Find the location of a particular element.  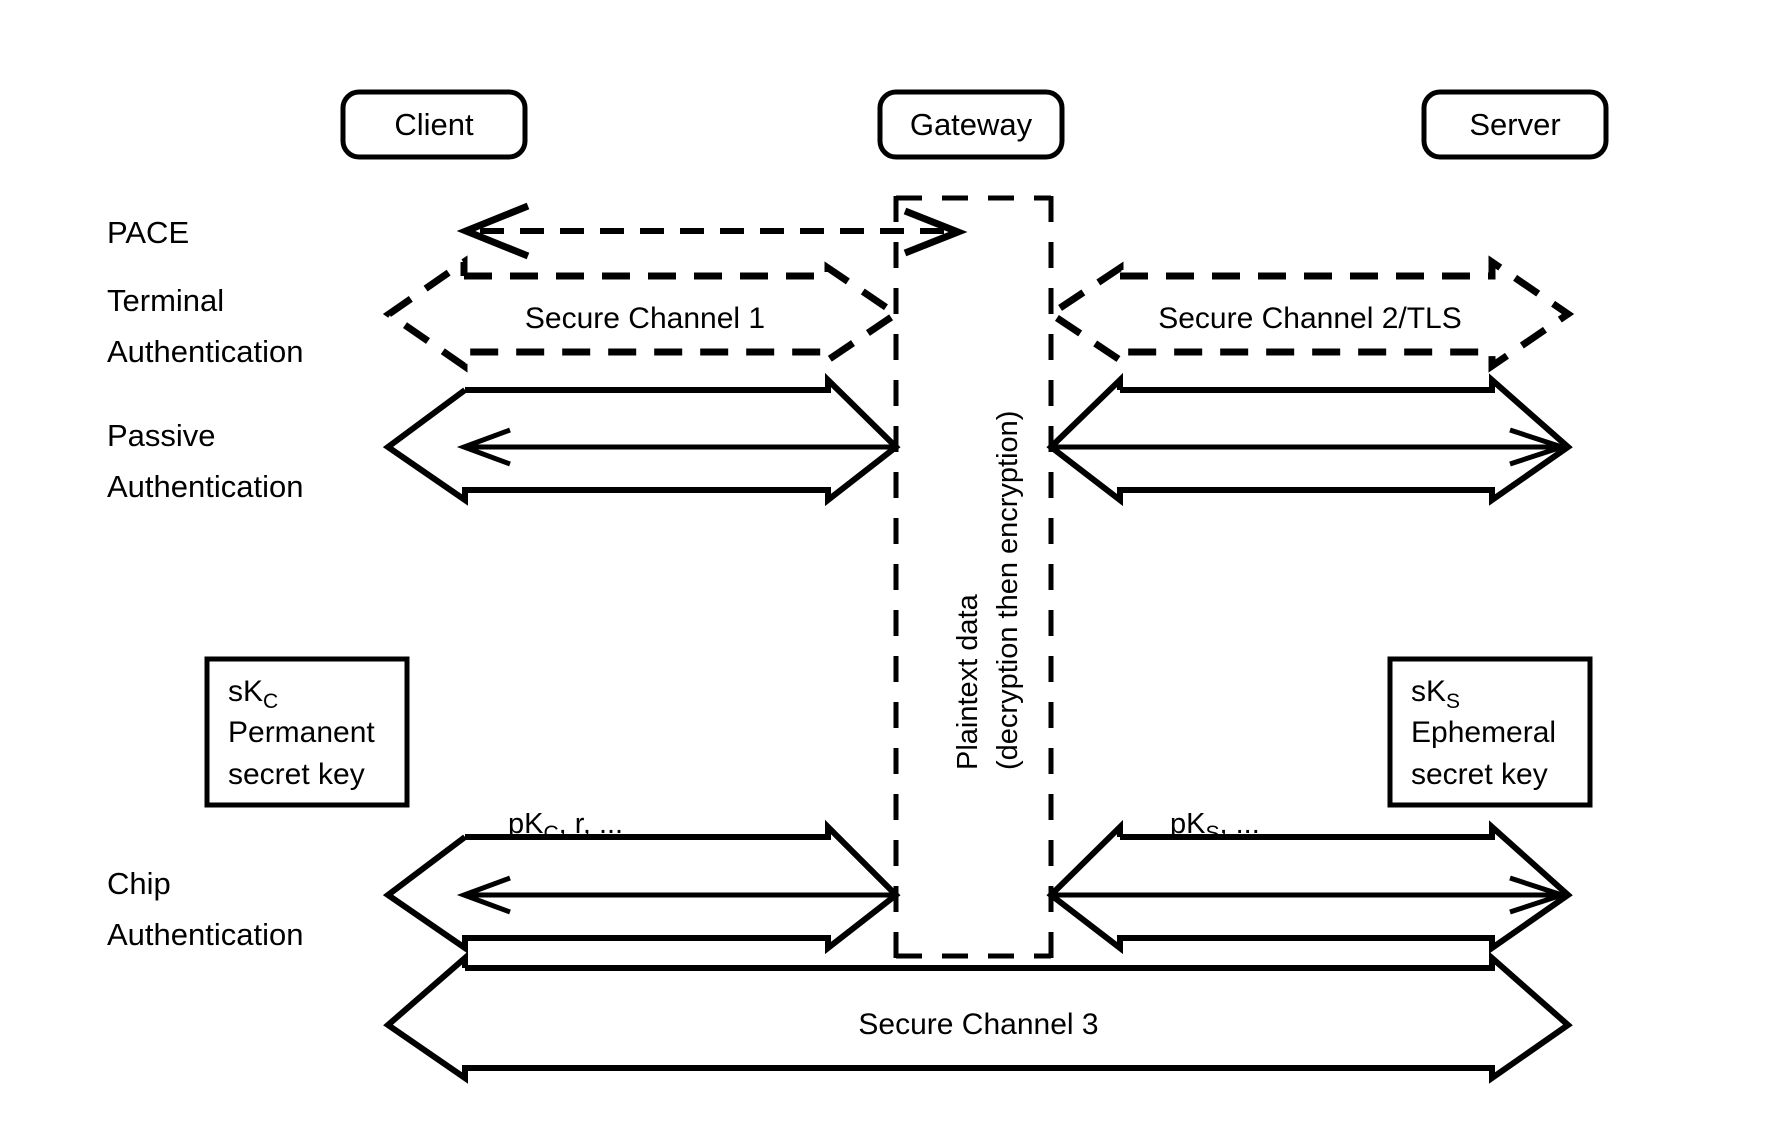

gateway-note-line2: (decryption then encryption) is located at coordinates (1008, 590).